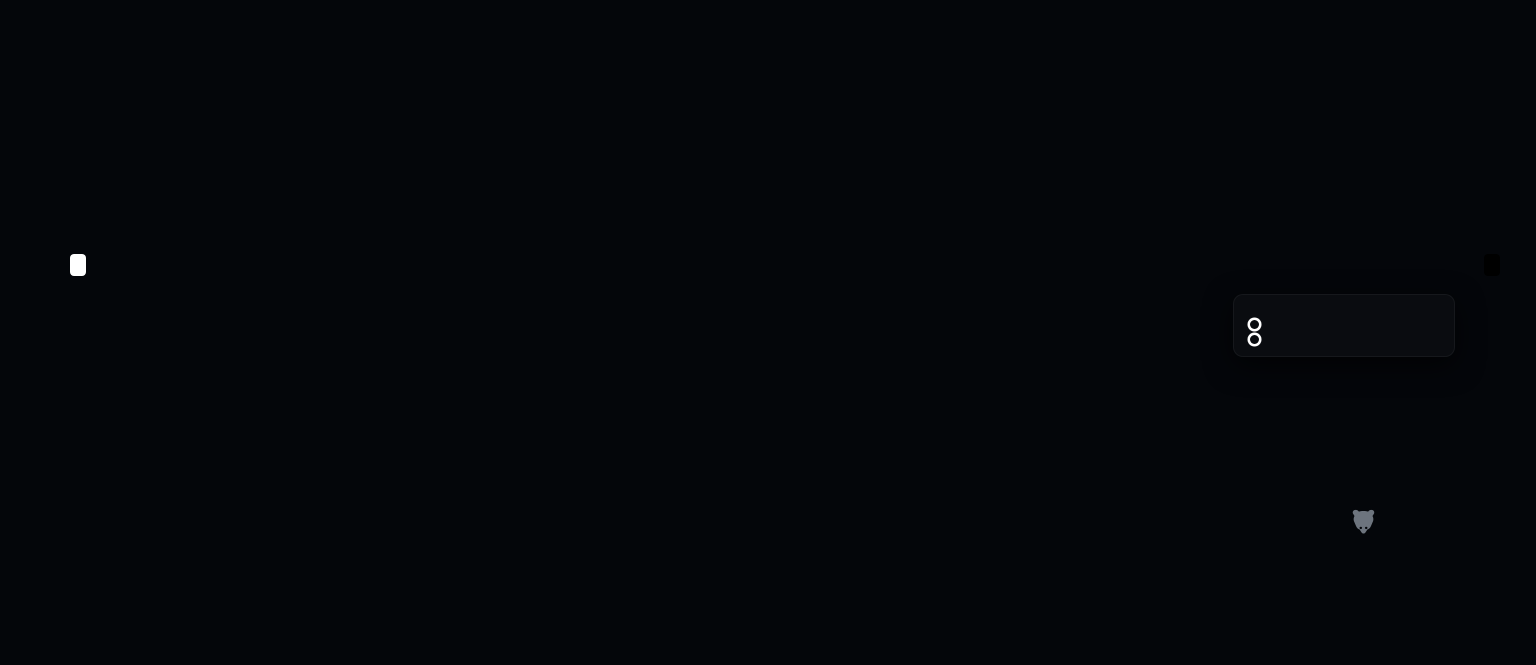 Image resolution: width=1536 pixels, height=665 pixels. What do you see at coordinates (1254, 324) in the screenshot?
I see `xrp-price-dot-icon` at bounding box center [1254, 324].